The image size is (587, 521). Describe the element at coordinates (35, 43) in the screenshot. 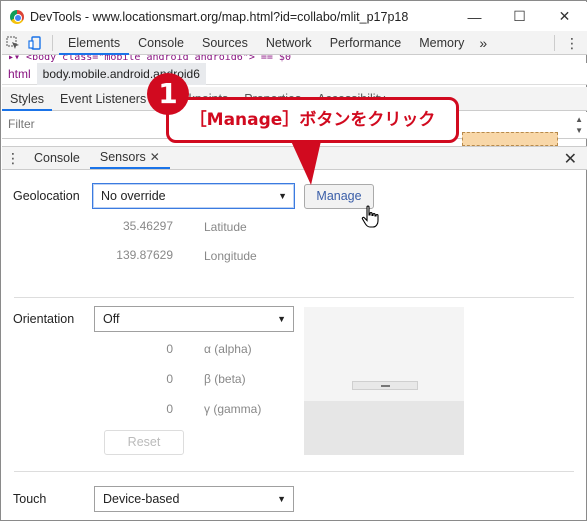

I see `device-toolbar-icon` at that location.